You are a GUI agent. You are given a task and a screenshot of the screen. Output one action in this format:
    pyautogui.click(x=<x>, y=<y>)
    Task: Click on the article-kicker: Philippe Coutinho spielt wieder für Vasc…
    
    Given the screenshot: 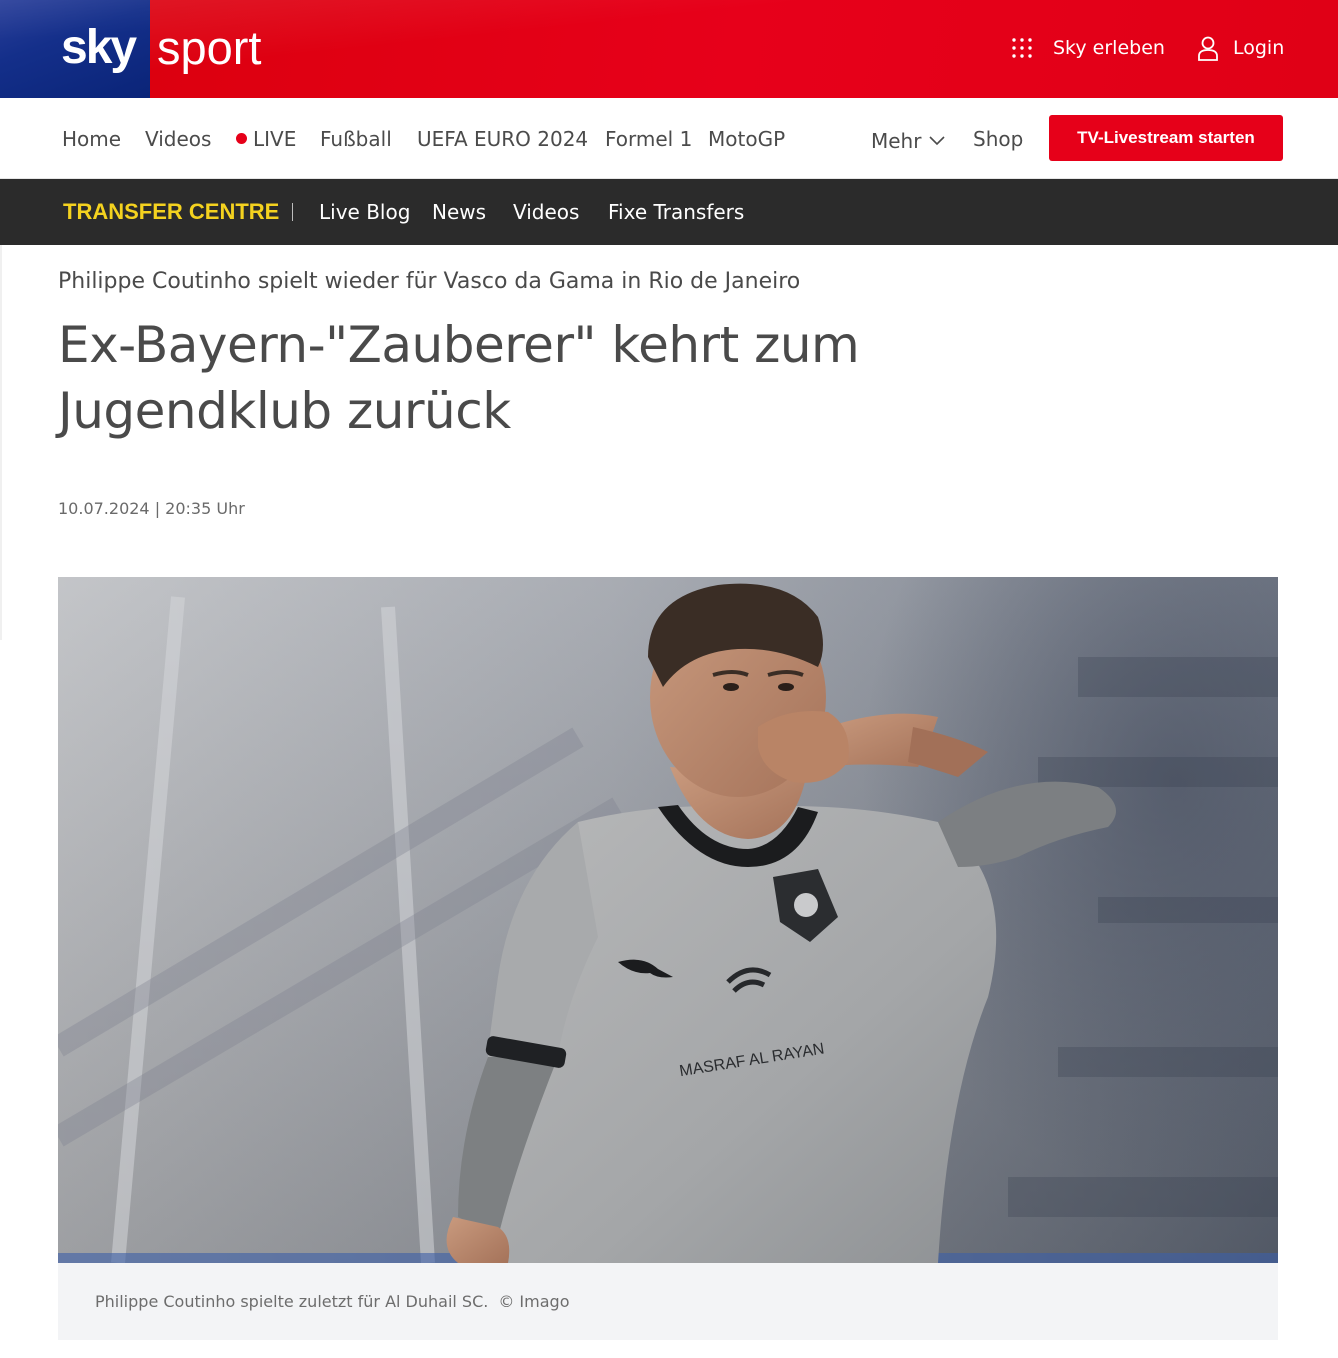 What is the action you would take?
    pyautogui.click(x=429, y=281)
    